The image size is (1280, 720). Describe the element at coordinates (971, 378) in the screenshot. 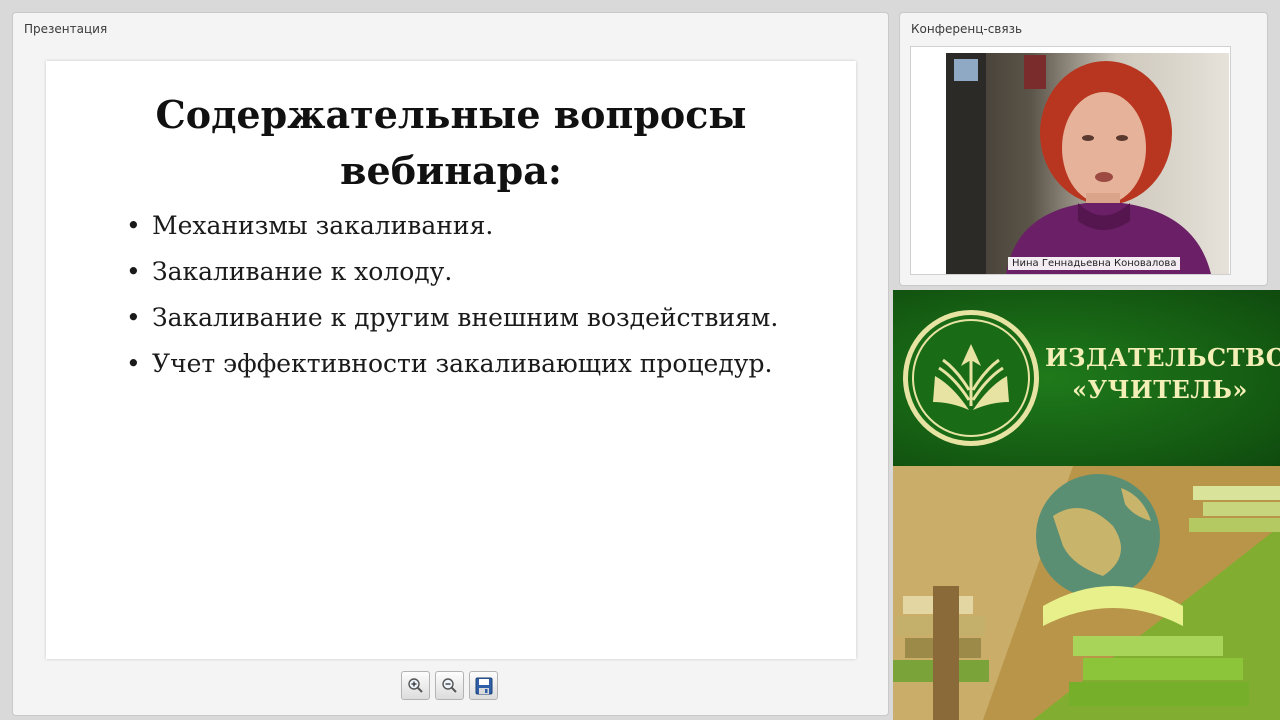

I see `publisher-logo-icon` at that location.